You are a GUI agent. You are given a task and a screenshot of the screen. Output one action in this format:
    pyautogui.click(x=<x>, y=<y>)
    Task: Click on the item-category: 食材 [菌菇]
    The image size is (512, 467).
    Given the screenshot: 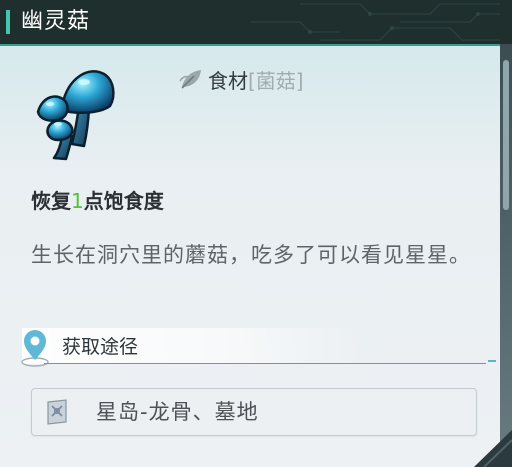 What is the action you would take?
    pyautogui.click(x=241, y=79)
    